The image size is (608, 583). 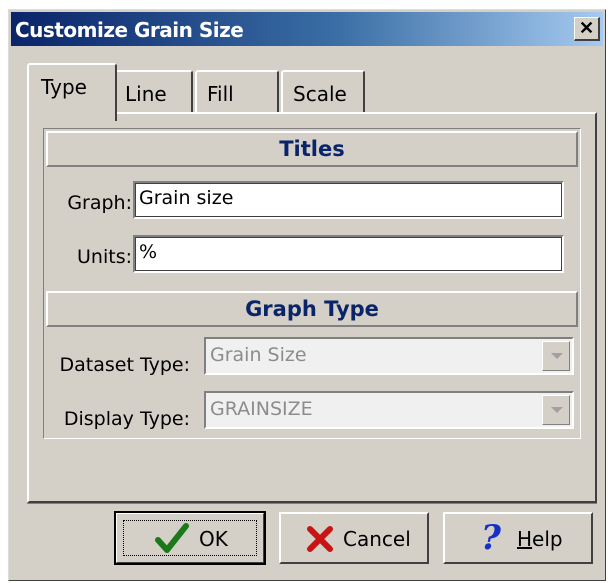 What do you see at coordinates (64, 87) in the screenshot?
I see `tab-type-label: Type` at bounding box center [64, 87].